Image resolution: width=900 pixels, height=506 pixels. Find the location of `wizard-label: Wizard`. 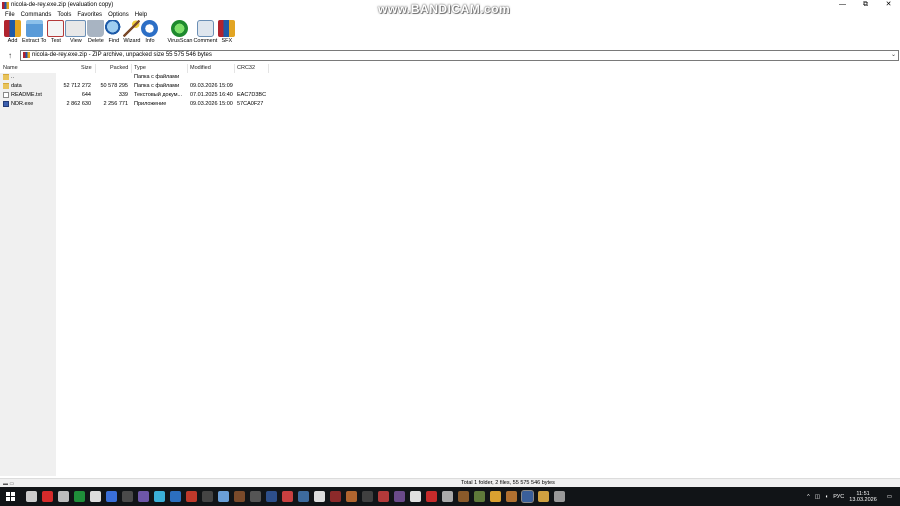

wizard-label: Wizard is located at coordinates (132, 41).